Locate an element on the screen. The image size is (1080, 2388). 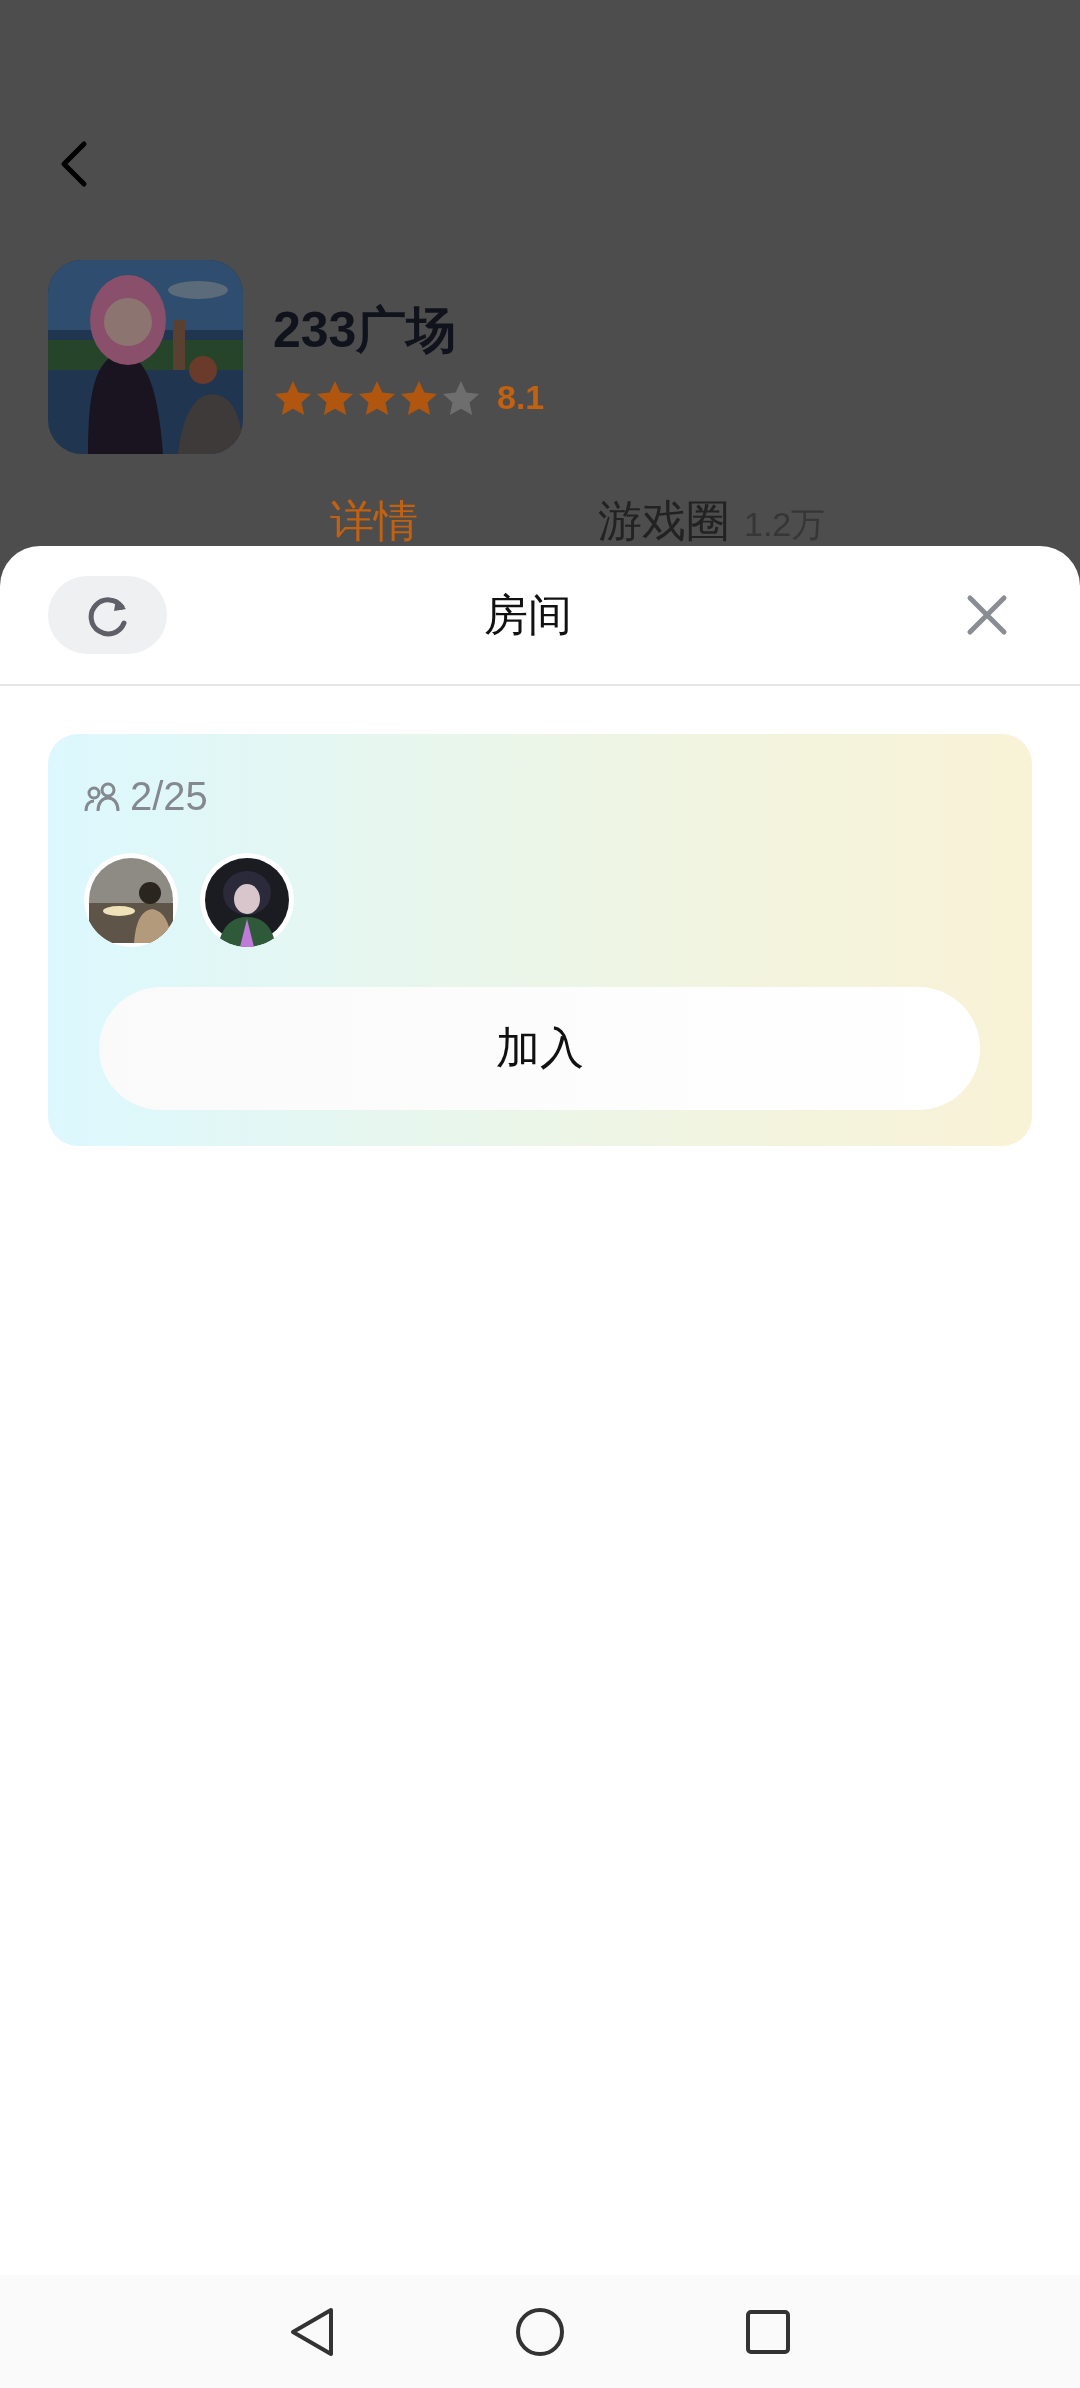
people-icon is located at coordinates (102, 796).